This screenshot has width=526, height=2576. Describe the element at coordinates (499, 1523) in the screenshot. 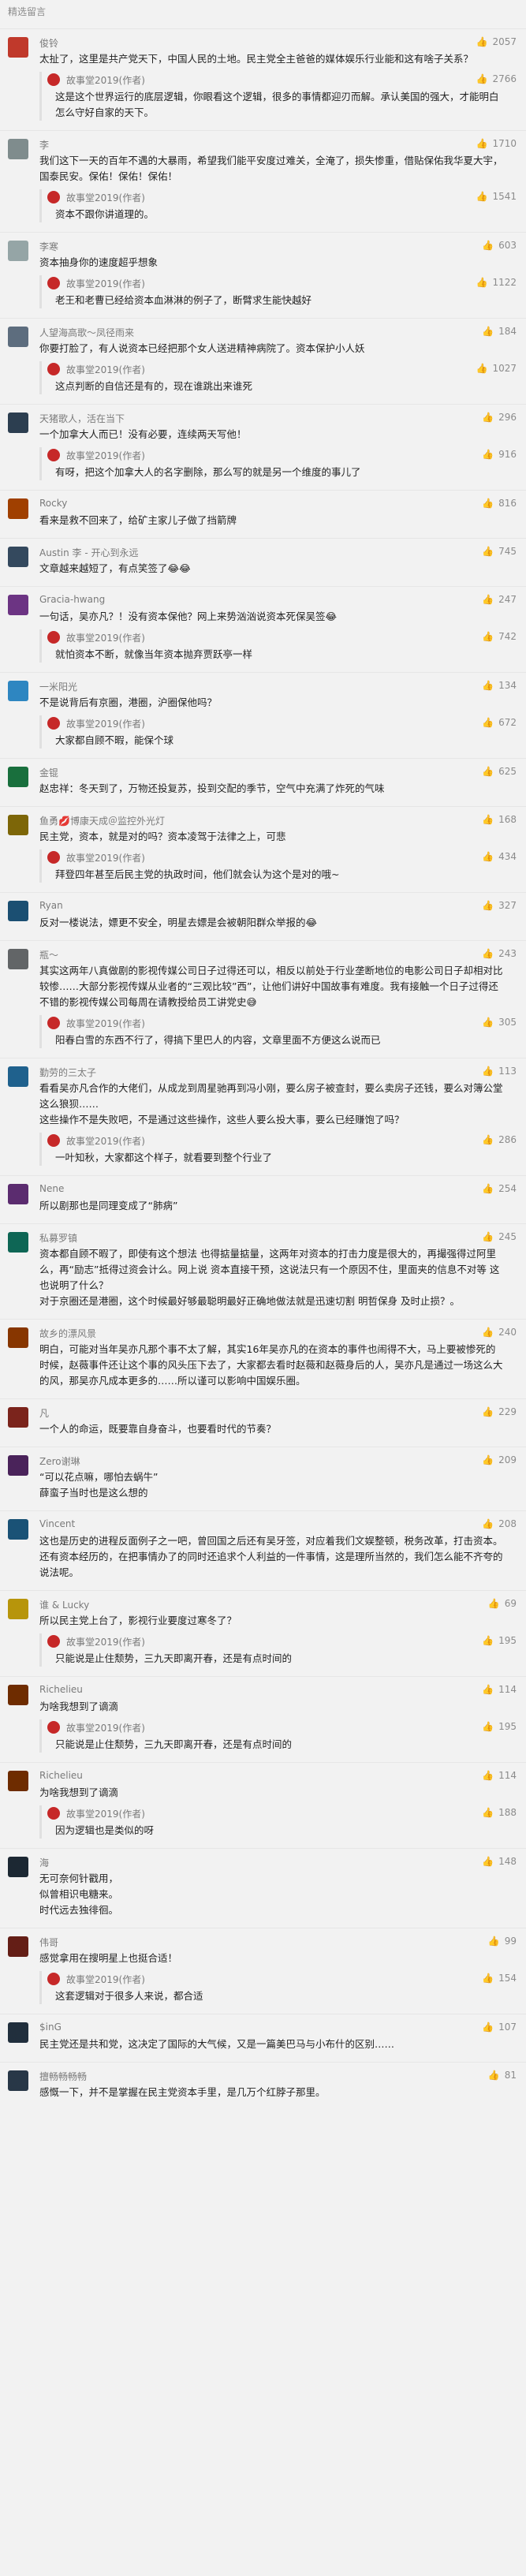

I see `like-button: 👍 208` at that location.